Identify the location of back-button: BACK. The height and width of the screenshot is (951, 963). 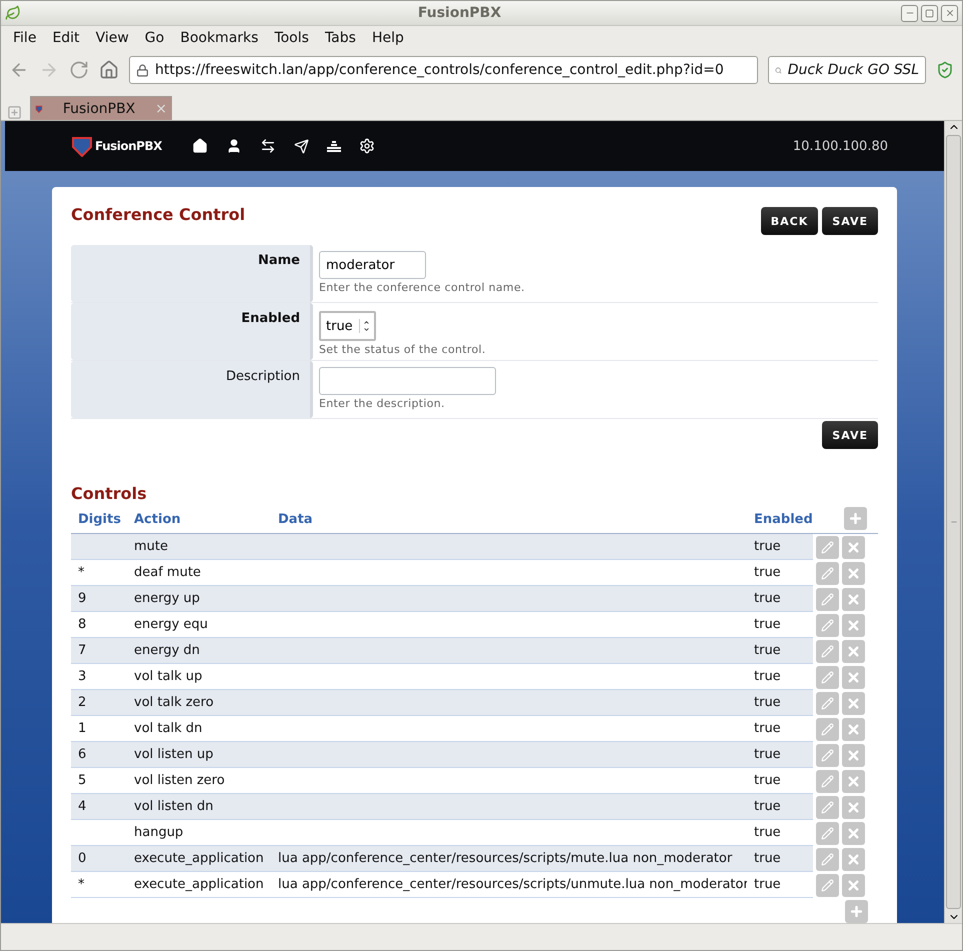
(789, 221).